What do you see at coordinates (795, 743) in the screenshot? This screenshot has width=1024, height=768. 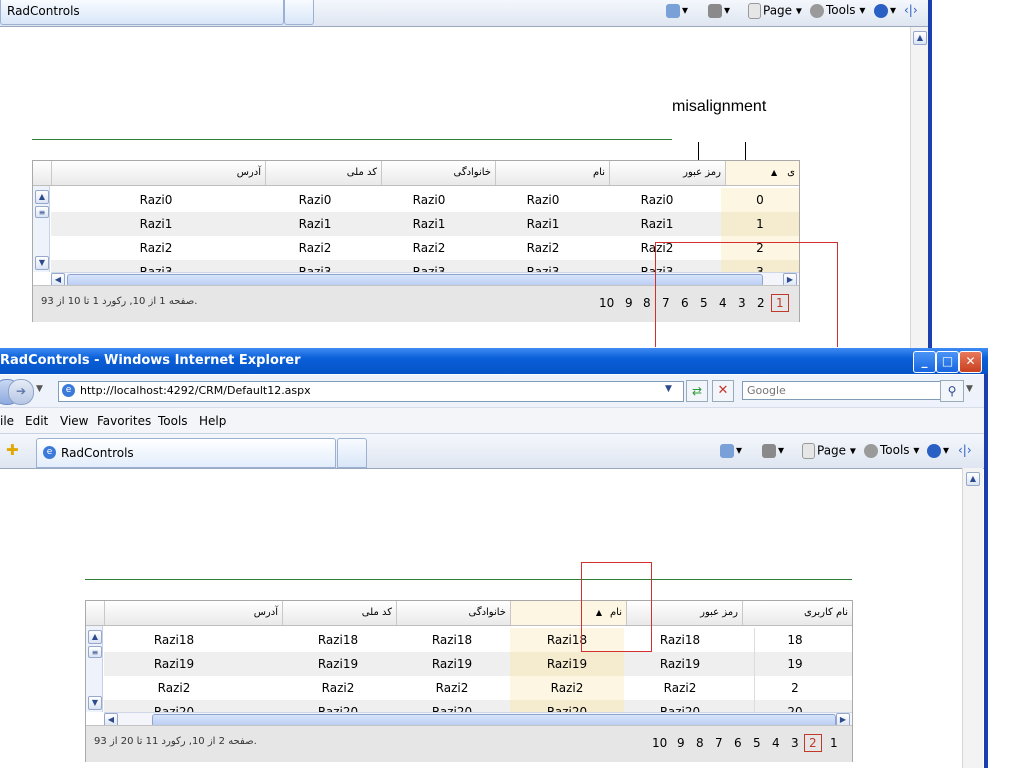 I see `front-page-link-3: 3` at bounding box center [795, 743].